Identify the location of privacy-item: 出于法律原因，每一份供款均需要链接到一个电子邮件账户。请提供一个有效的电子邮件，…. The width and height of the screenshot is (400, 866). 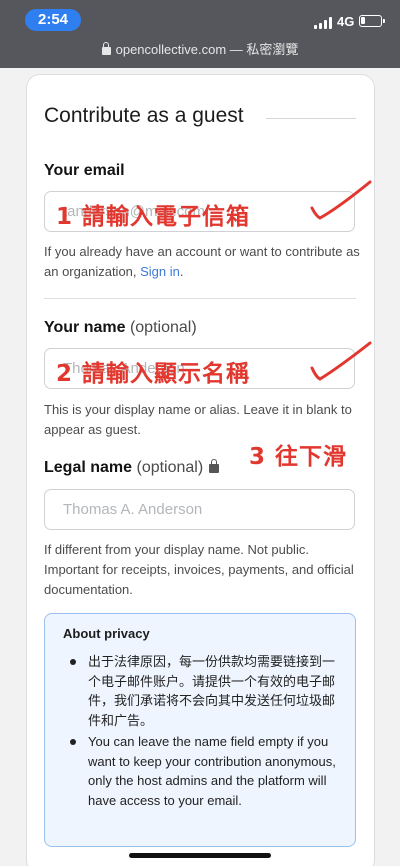
(205, 691).